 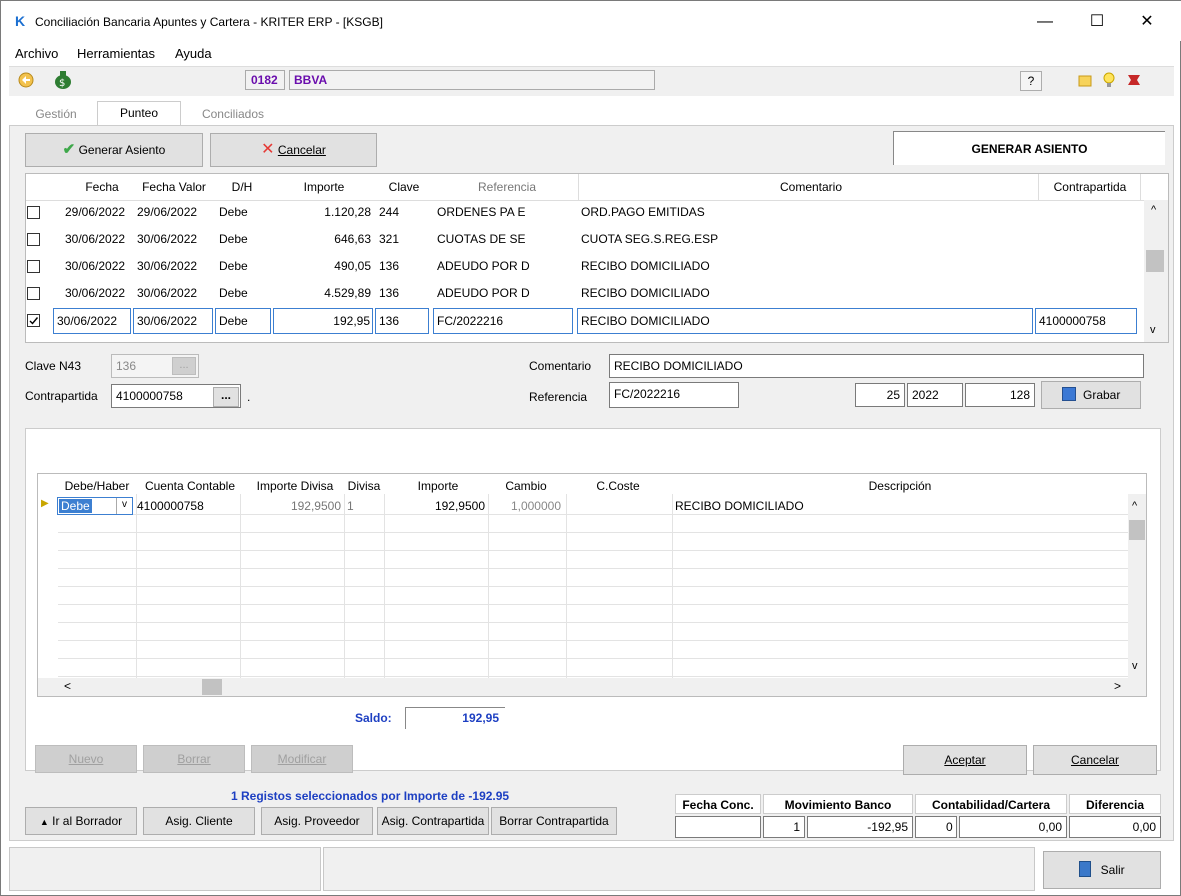 What do you see at coordinates (1000, 395) in the screenshot?
I see `number-field: 128` at bounding box center [1000, 395].